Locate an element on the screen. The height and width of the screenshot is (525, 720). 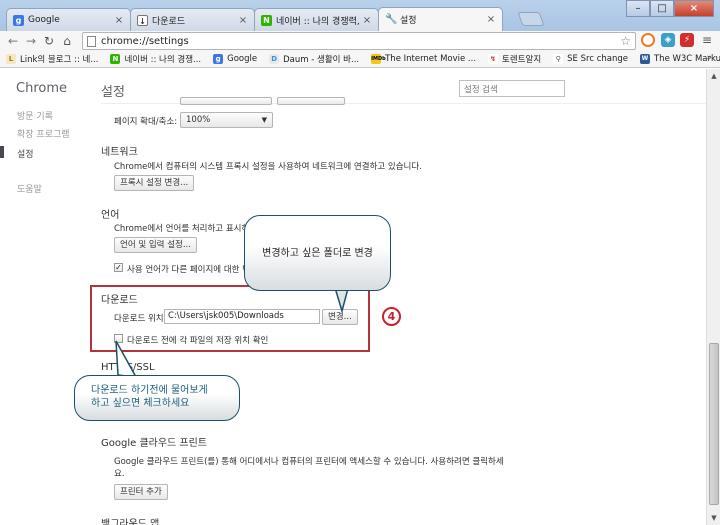
star-icon: ☆ is located at coordinates (625, 41).